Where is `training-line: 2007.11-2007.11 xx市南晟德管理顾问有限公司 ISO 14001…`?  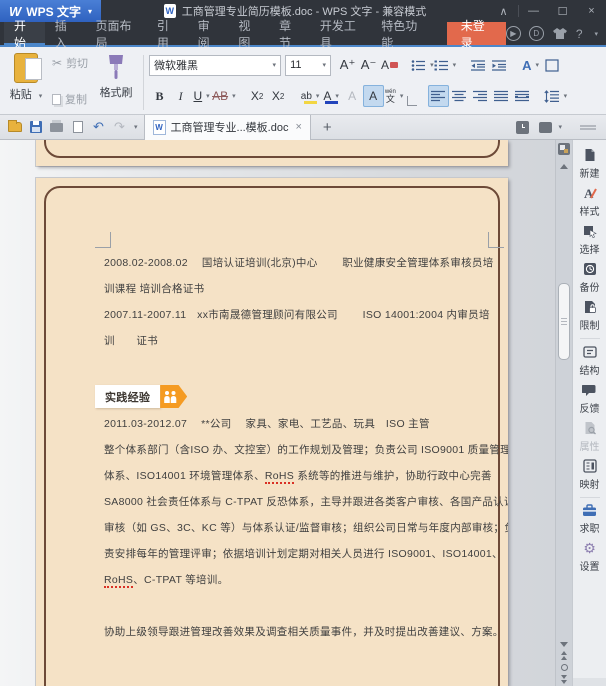
training-line: 2007.11-2007.11 xx市南晟德管理顾问有限公司 ISO 14001… is located at coordinates (297, 315).